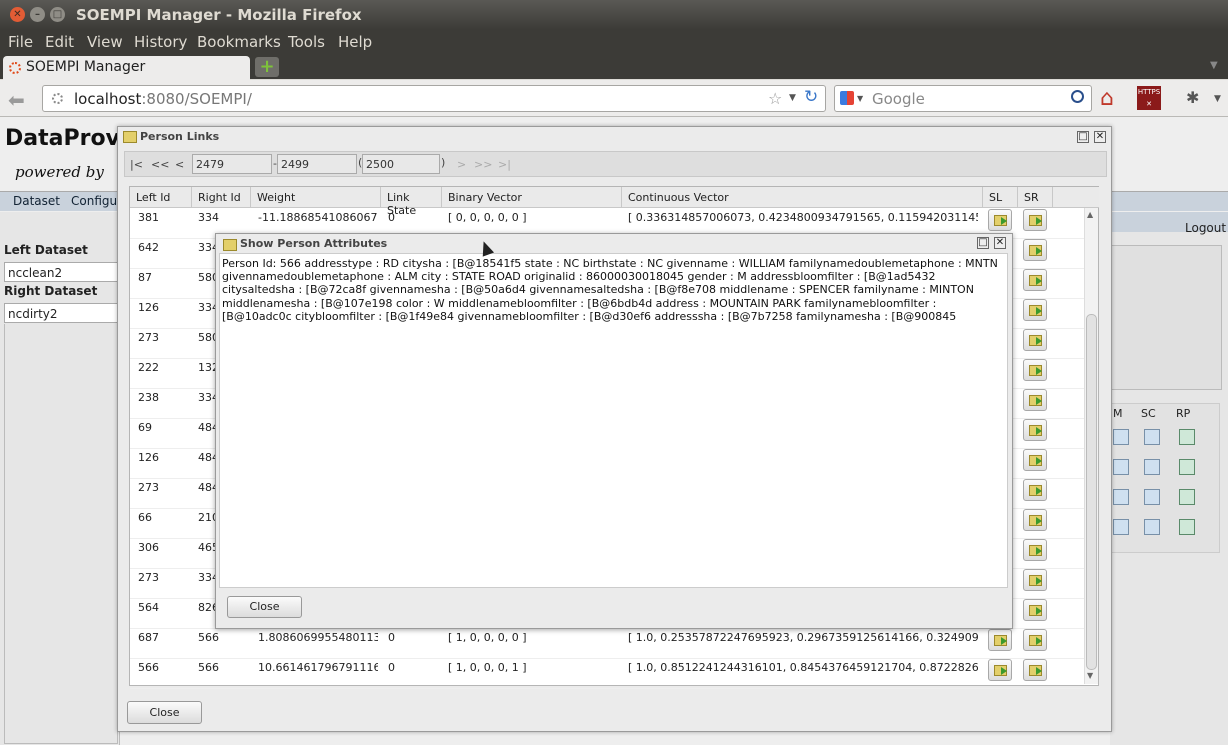  Describe the element at coordinates (221, 197) in the screenshot. I see `col-header-right-id: Right Id` at that location.